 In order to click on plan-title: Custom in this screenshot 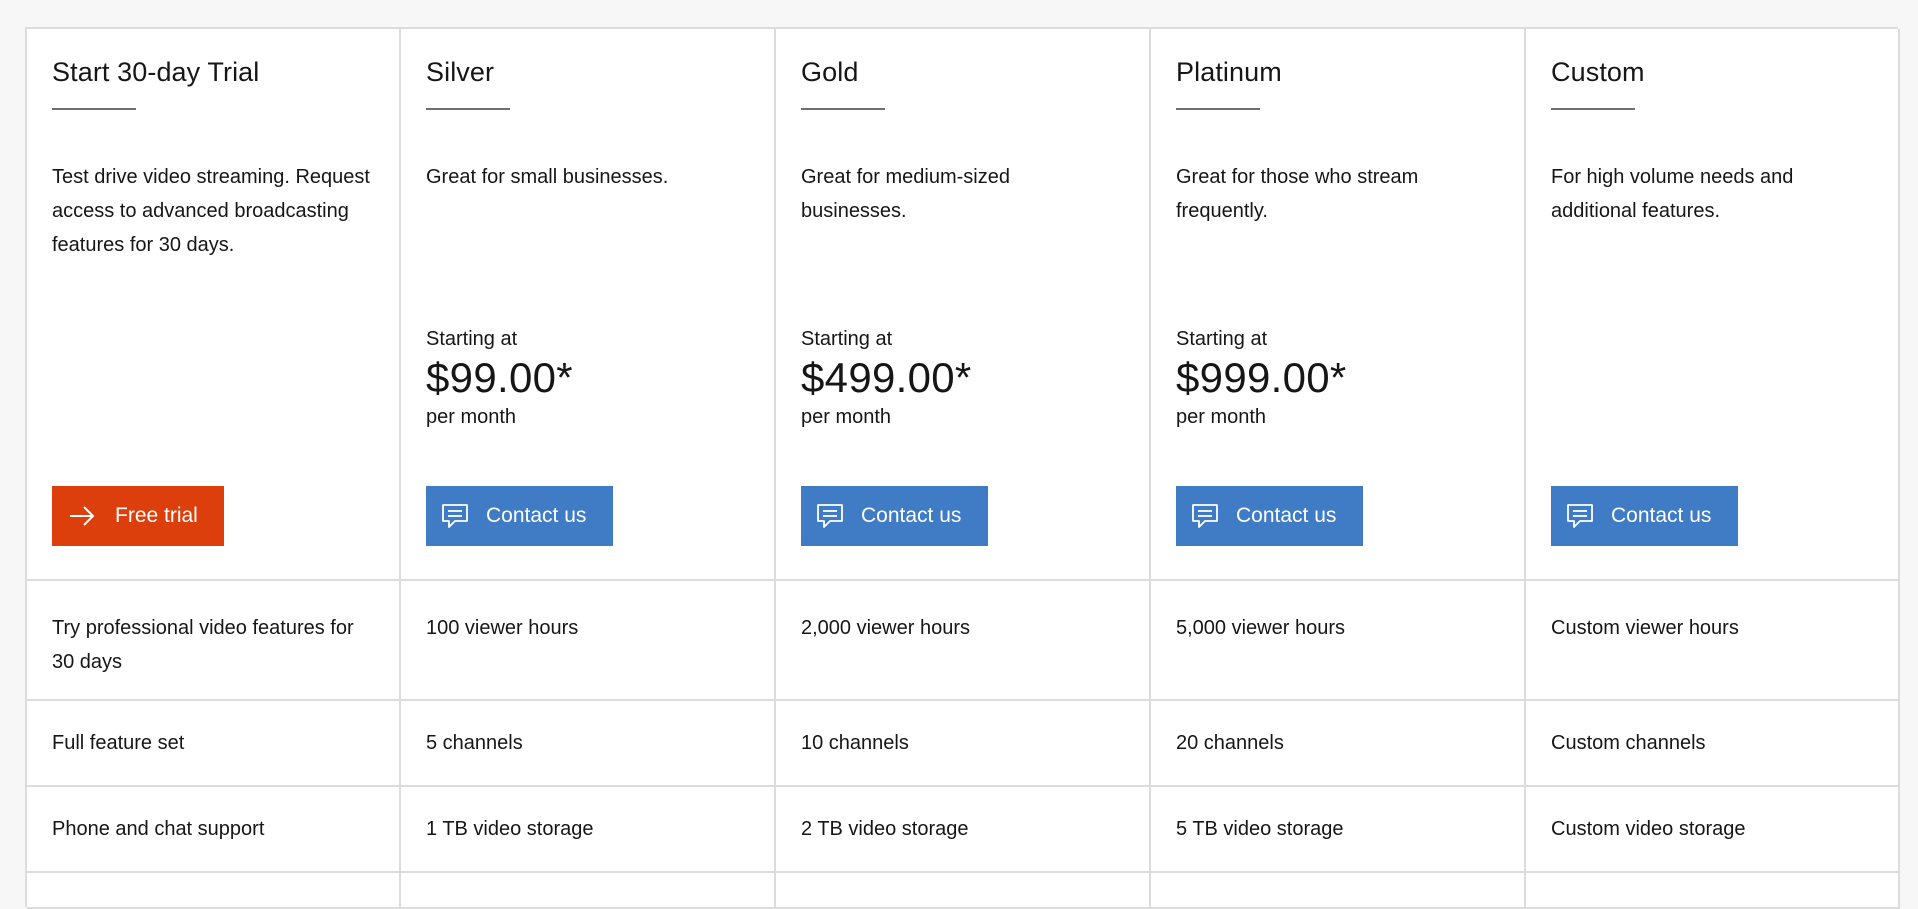, I will do `click(1598, 72)`.